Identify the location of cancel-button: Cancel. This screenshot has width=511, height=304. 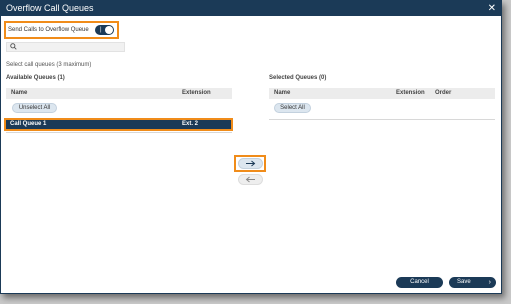
(419, 282).